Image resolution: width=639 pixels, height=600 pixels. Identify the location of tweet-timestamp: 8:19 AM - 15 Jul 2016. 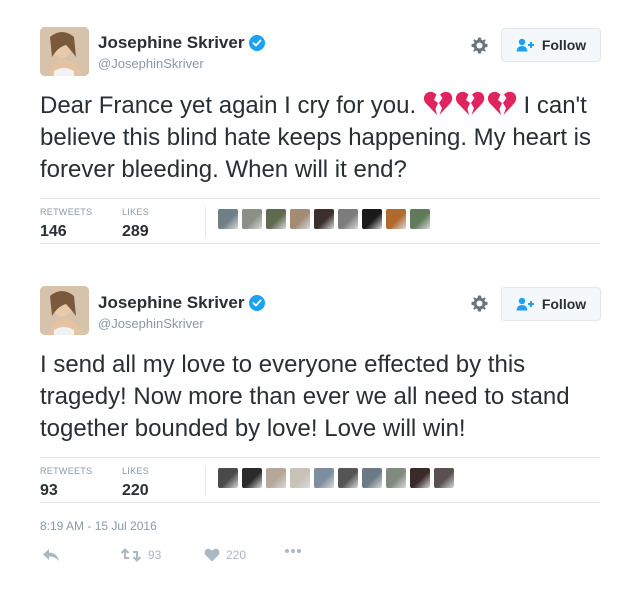
(98, 526).